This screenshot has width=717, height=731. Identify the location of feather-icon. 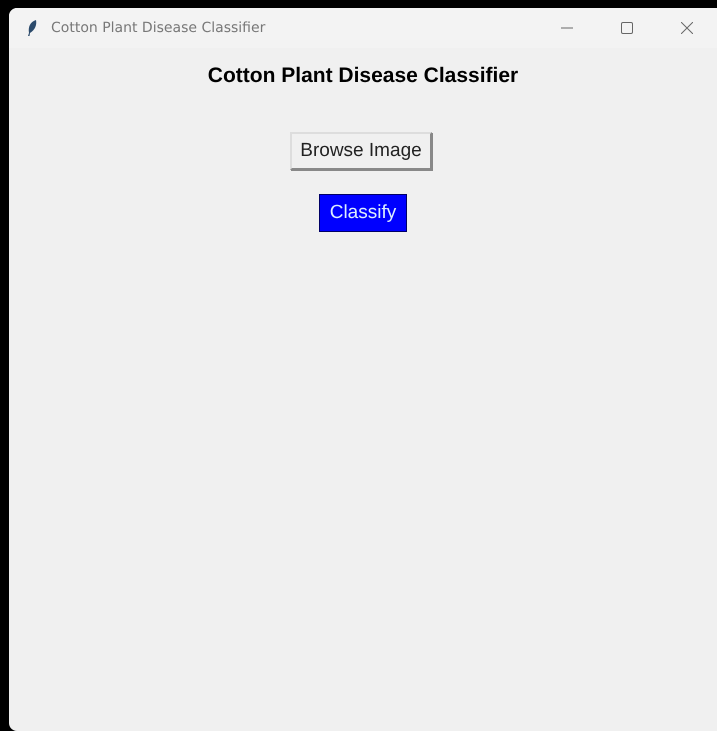
(32, 28).